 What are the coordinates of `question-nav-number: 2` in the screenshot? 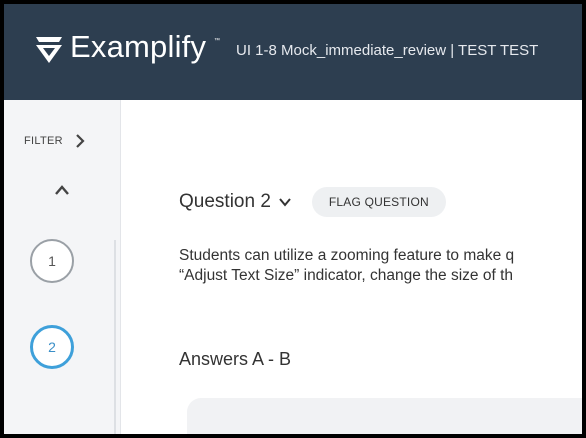 It's located at (52, 347).